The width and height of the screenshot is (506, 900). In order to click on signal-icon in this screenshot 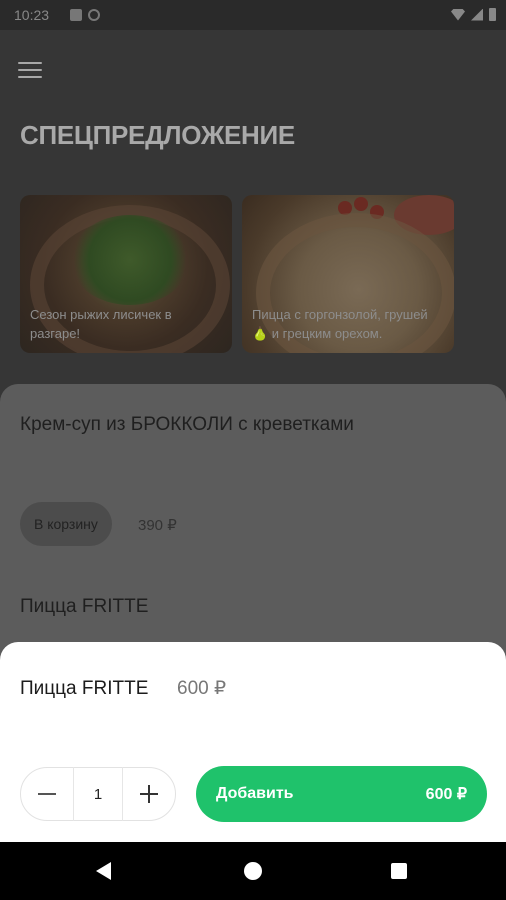, I will do `click(477, 14)`.